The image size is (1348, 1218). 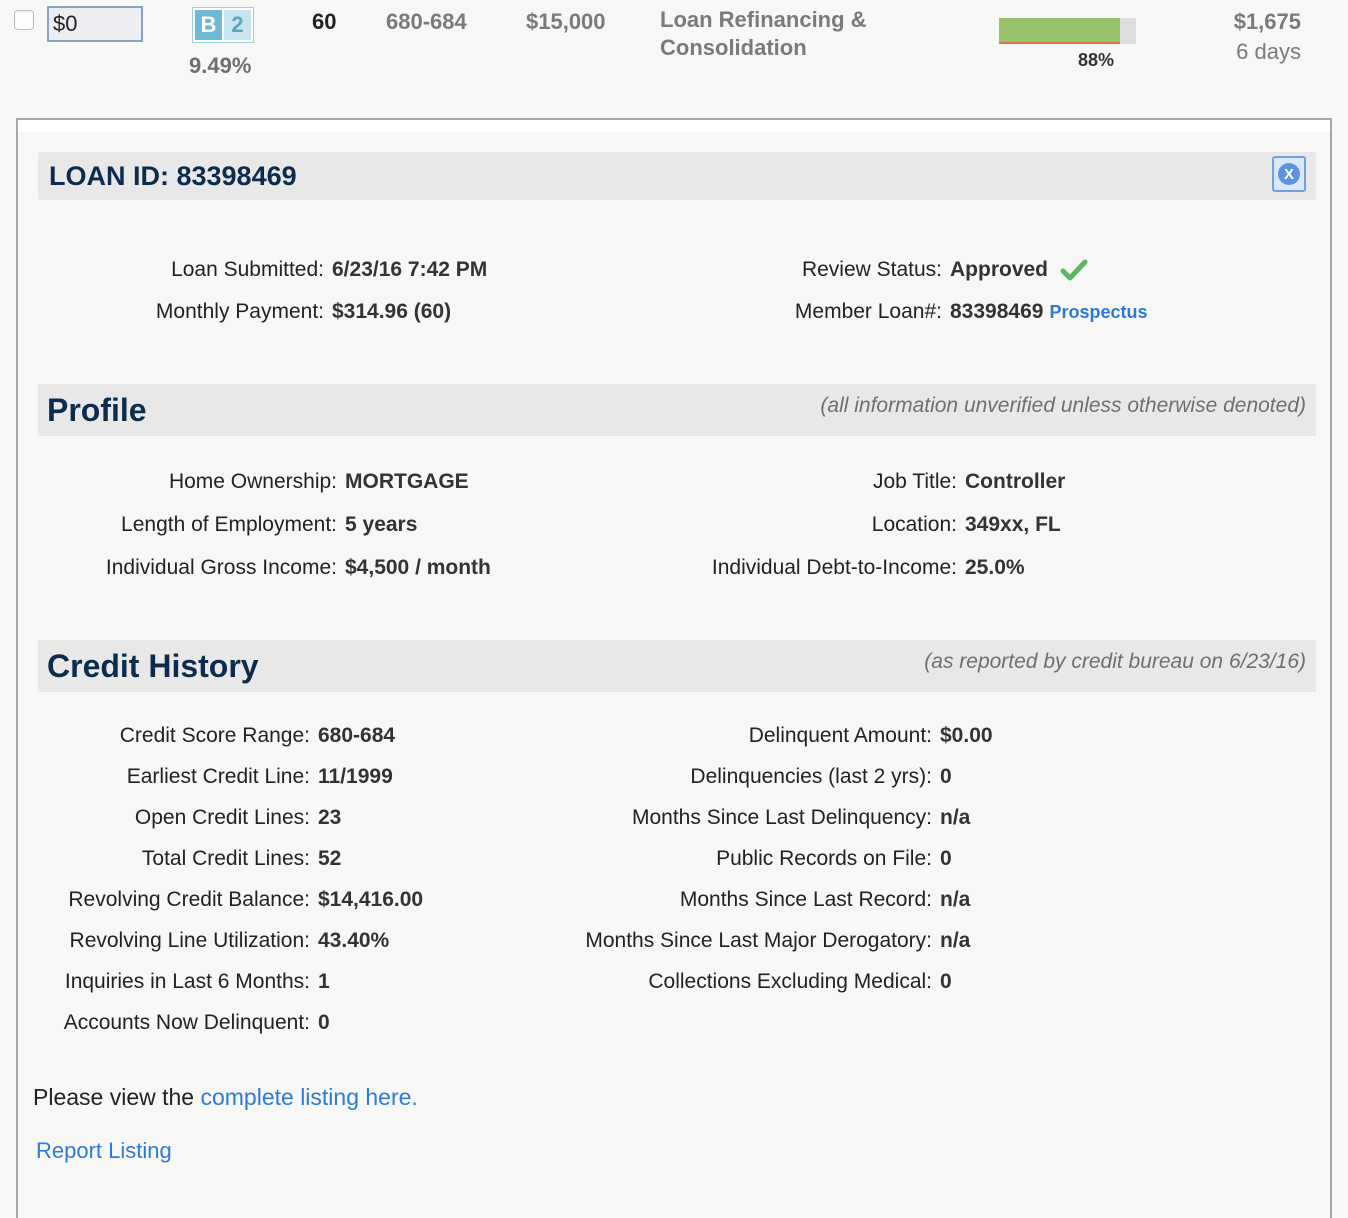 What do you see at coordinates (914, 481) in the screenshot?
I see `field-label: Job Title:` at bounding box center [914, 481].